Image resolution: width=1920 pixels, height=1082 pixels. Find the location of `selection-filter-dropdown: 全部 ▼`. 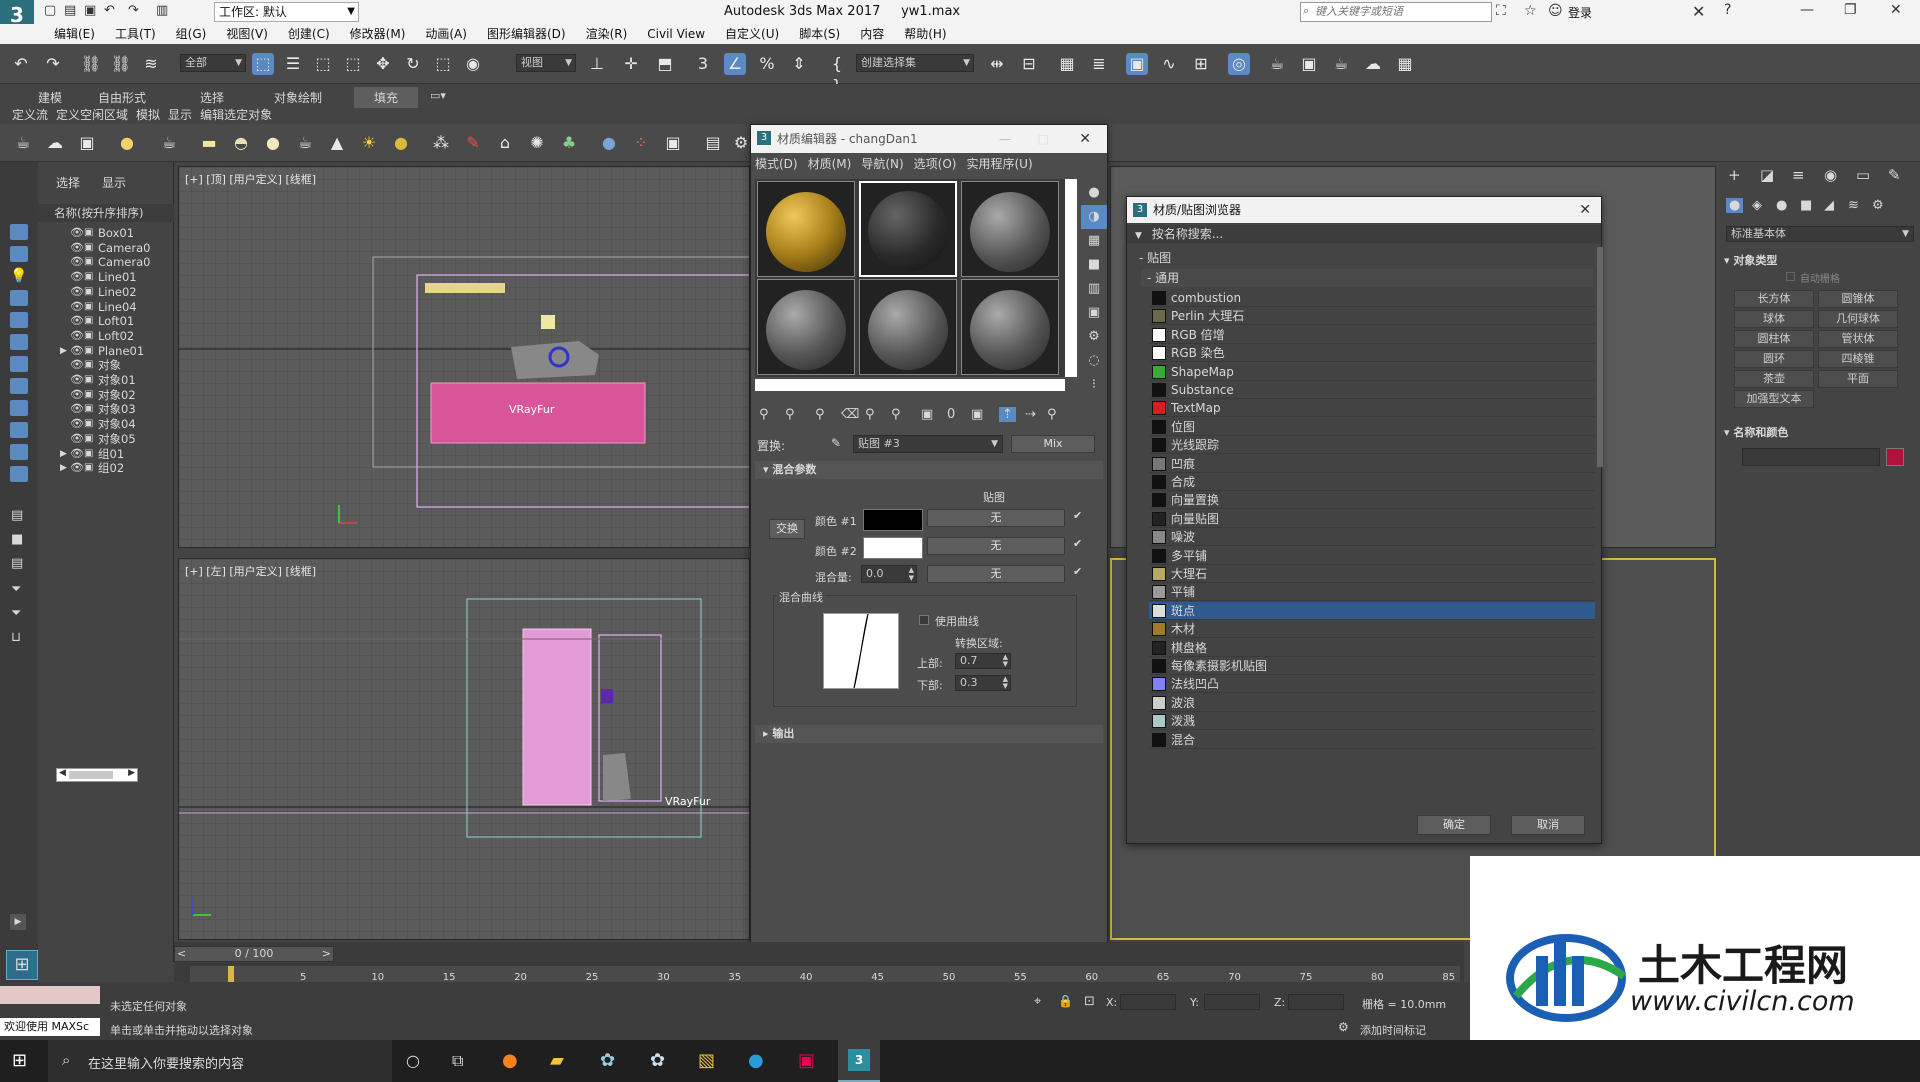

selection-filter-dropdown: 全部 ▼ is located at coordinates (213, 63).